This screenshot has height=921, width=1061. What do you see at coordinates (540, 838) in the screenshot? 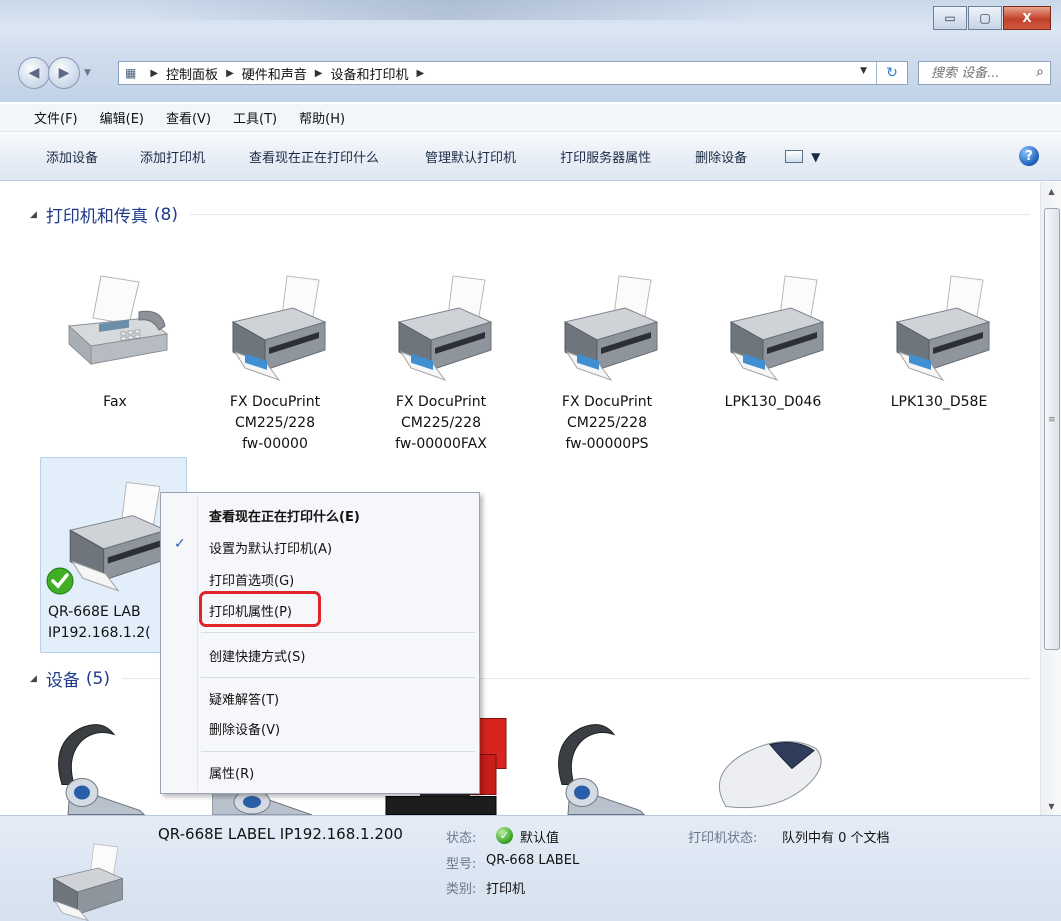
I see `details-status-value: 默认值` at bounding box center [540, 838].